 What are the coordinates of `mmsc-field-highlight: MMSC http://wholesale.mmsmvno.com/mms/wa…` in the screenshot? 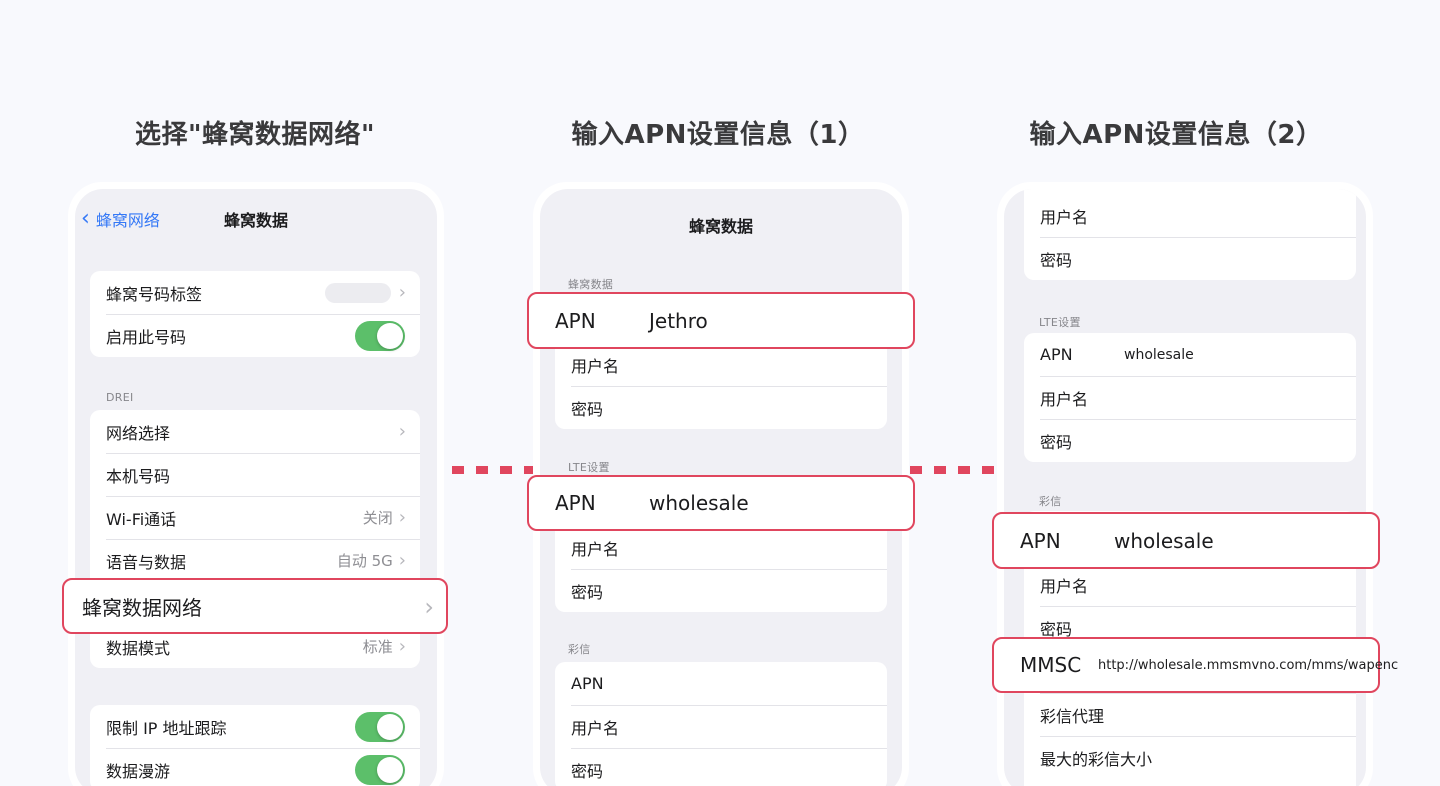 It's located at (1195, 665).